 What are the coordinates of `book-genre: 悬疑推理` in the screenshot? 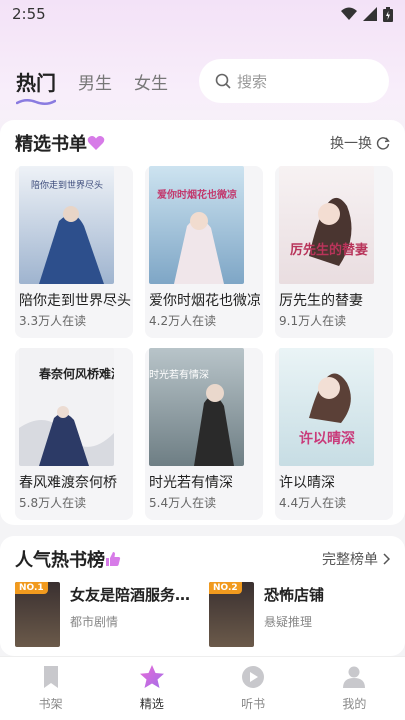 It's located at (288, 622).